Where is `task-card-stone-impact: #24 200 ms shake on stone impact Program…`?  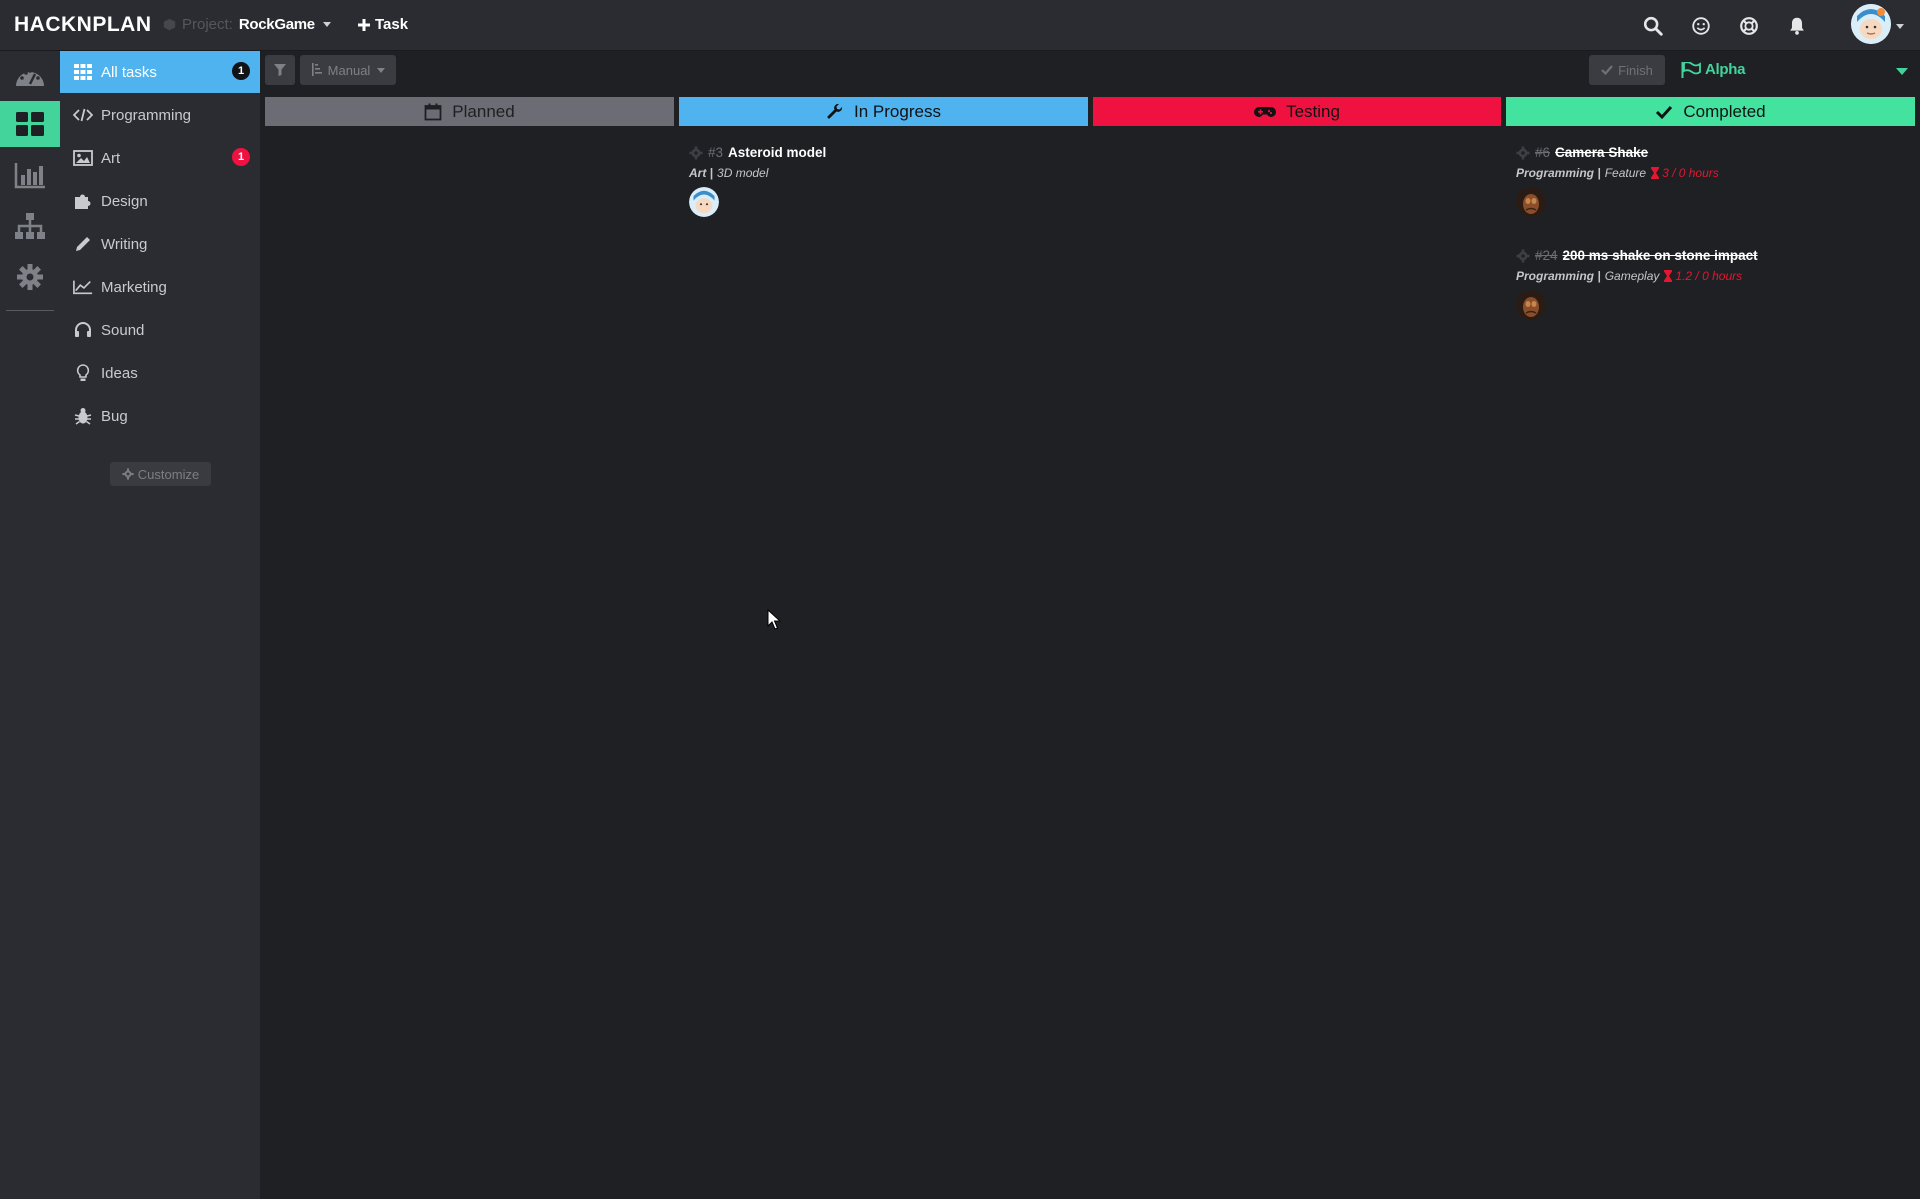
task-card-stone-impact: #24 200 ms shake on stone impact Program… is located at coordinates (1716, 284).